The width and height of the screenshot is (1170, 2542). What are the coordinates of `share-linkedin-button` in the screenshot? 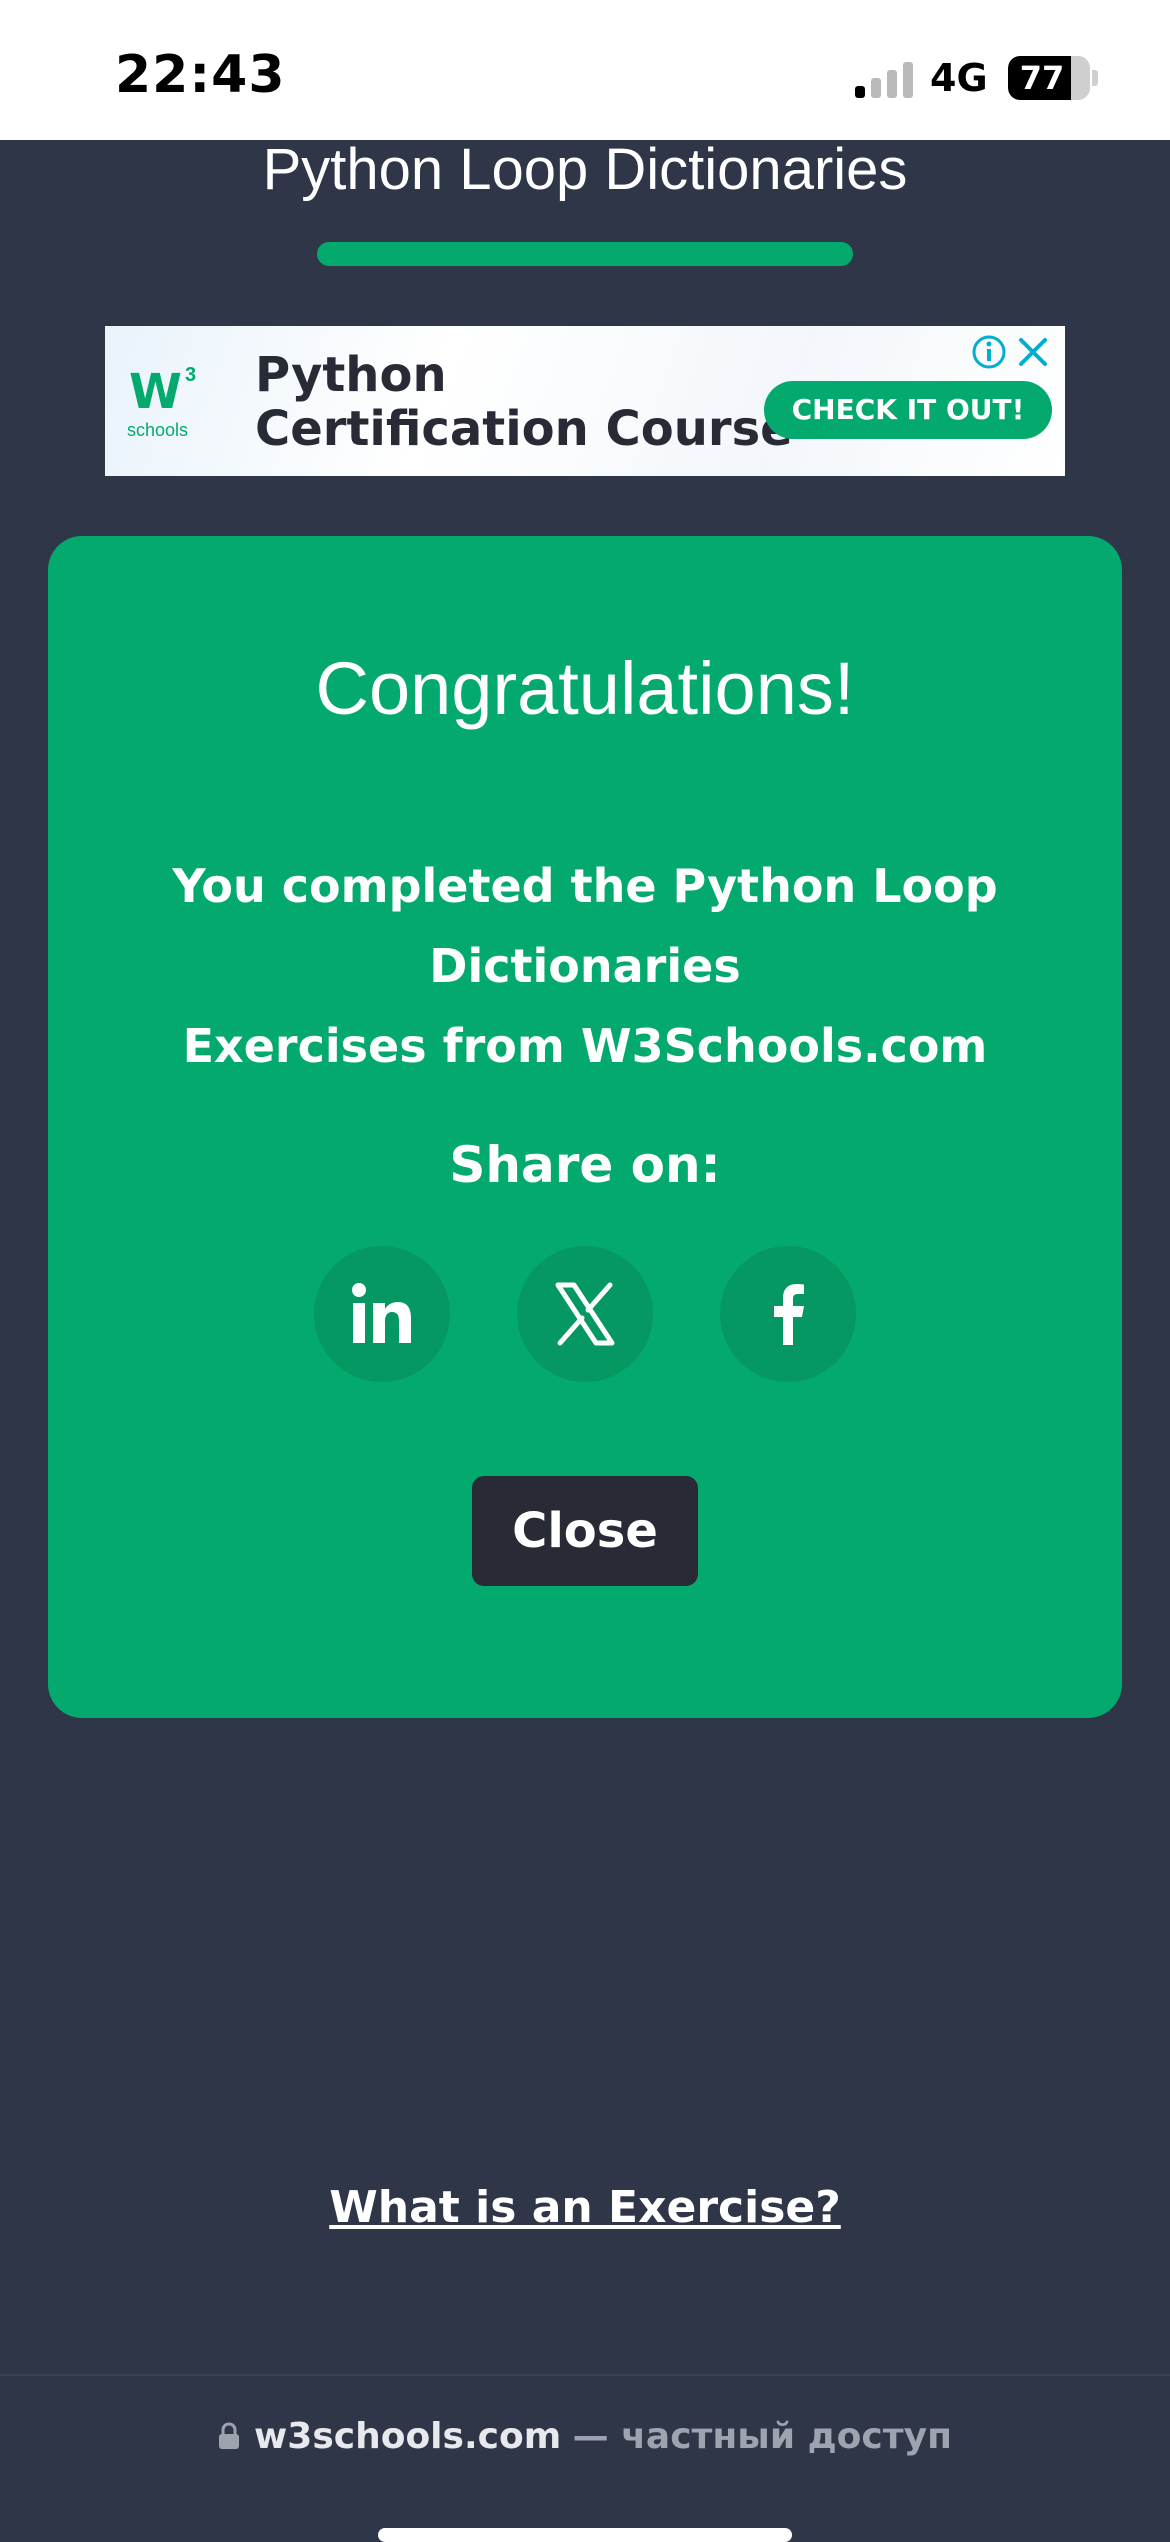 It's located at (382, 1314).